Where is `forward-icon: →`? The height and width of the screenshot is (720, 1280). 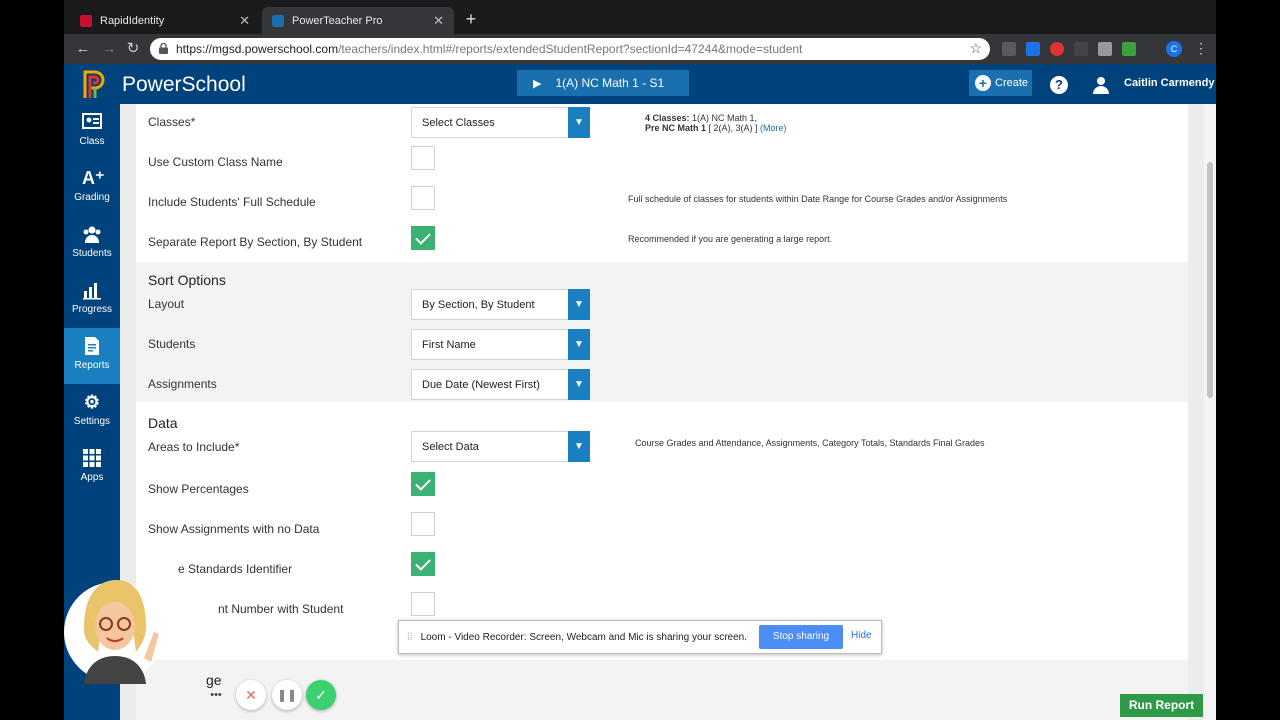 forward-icon: → is located at coordinates (109, 49).